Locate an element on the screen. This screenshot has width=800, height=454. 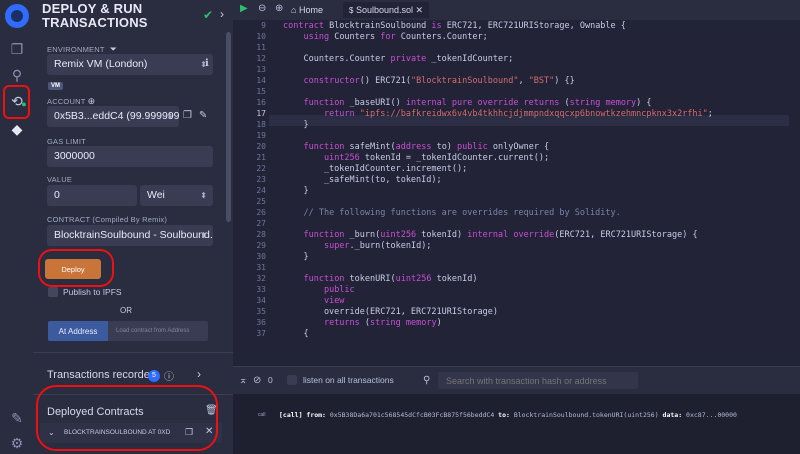
line-number: 25 is located at coordinates (261, 201).